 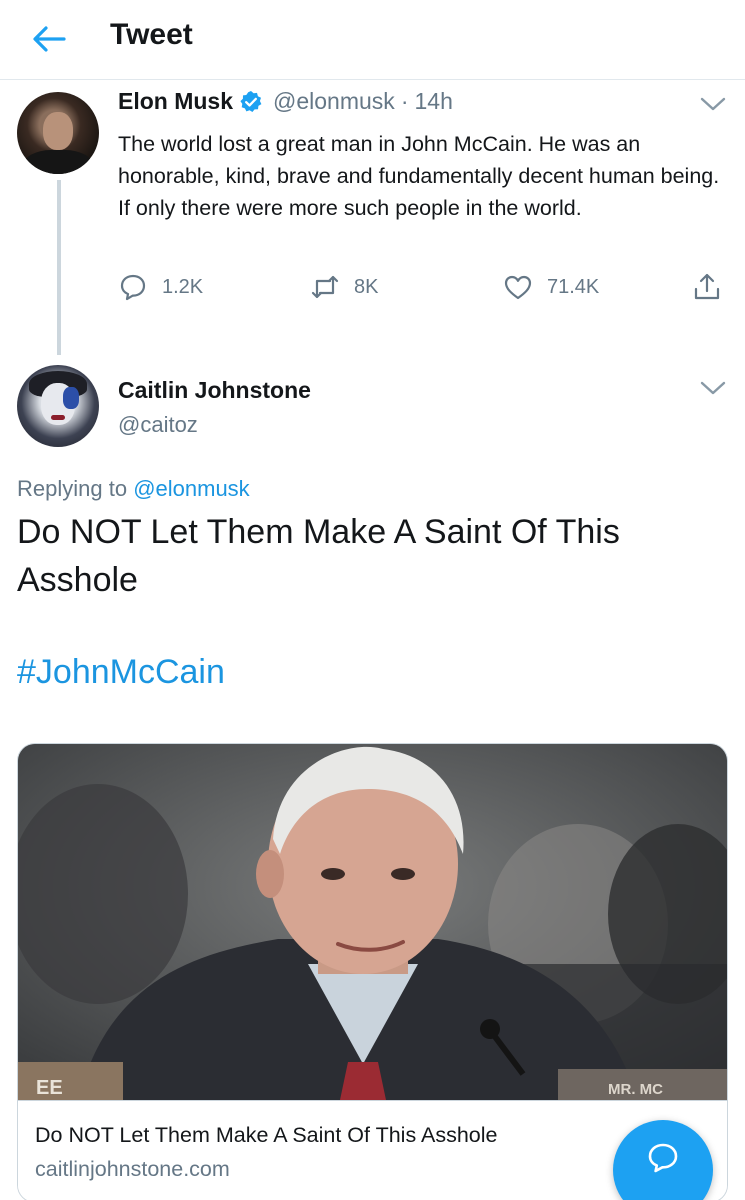 I want to click on avatar-elon-musk, so click(x=58, y=133).